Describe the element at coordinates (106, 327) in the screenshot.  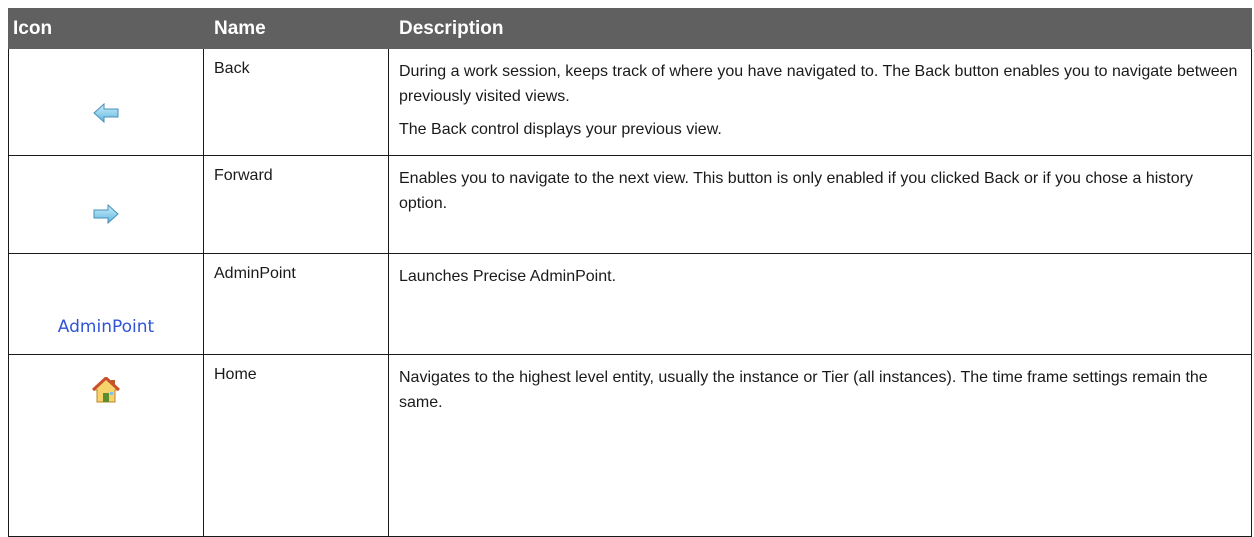
I see `adminpoint-link: AdminPoint` at that location.